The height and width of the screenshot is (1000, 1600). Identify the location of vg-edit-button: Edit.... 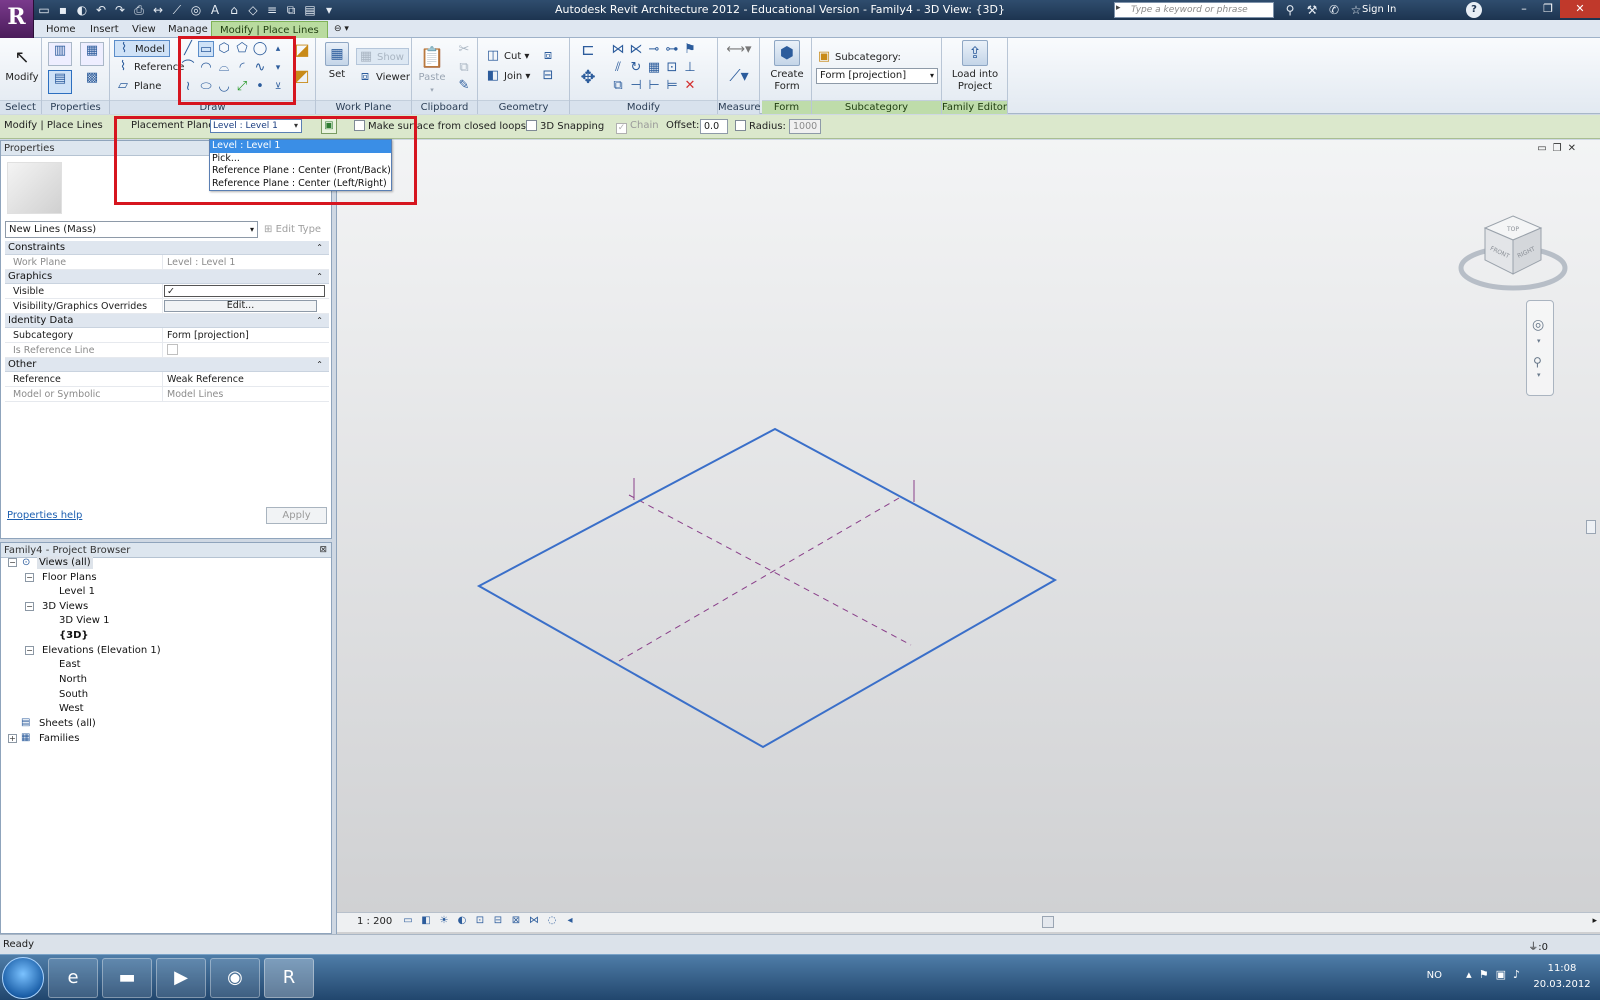
(240, 306).